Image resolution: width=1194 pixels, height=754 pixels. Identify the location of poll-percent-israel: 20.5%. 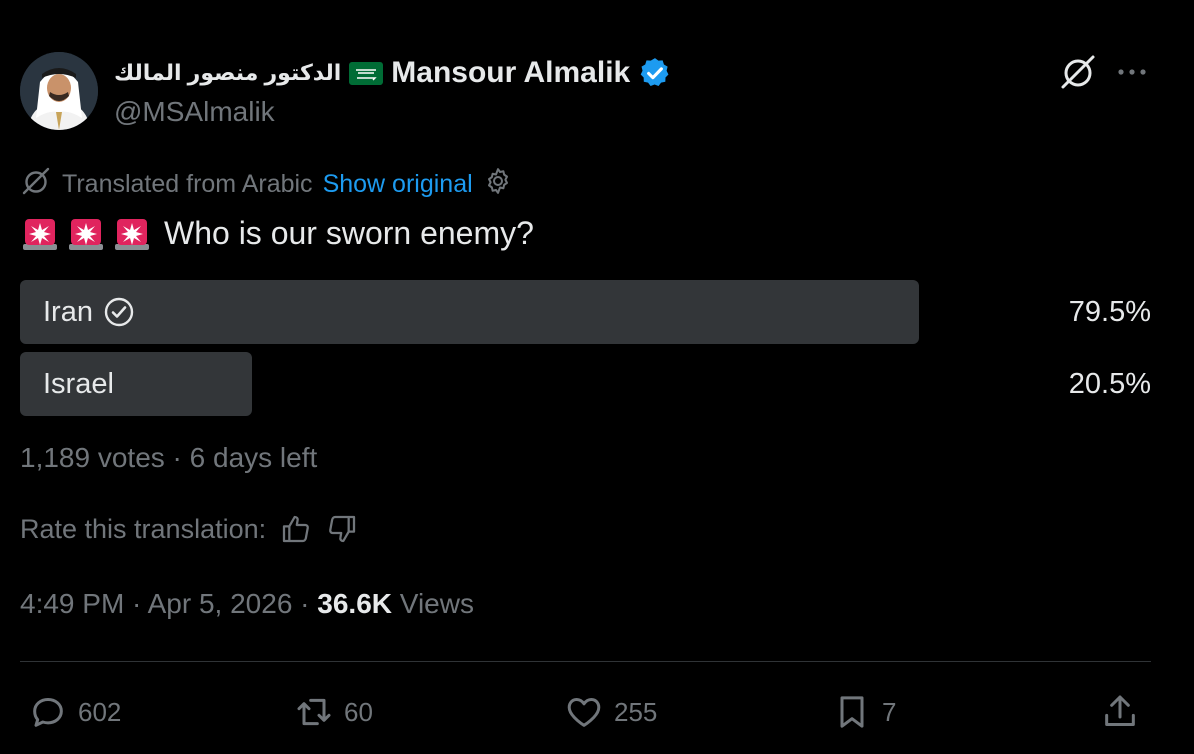
(1109, 383).